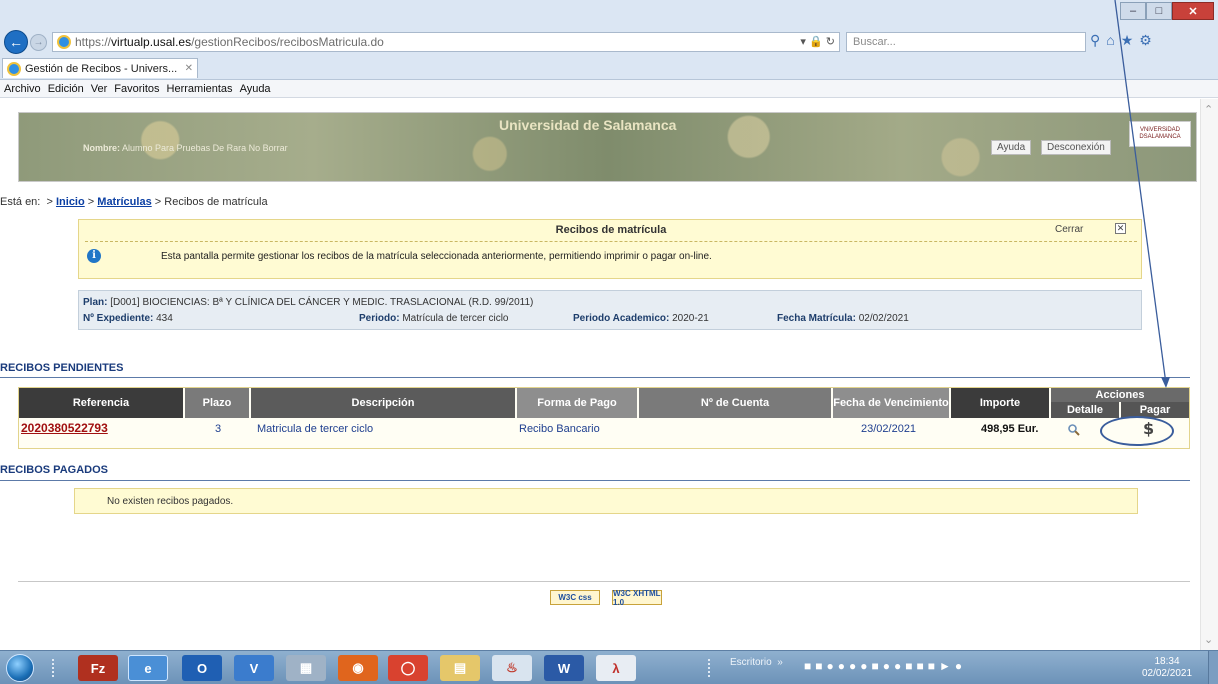 The image size is (1218, 684). Describe the element at coordinates (735, 403) in the screenshot. I see `col-cuenta: Nº de Cuenta` at that location.